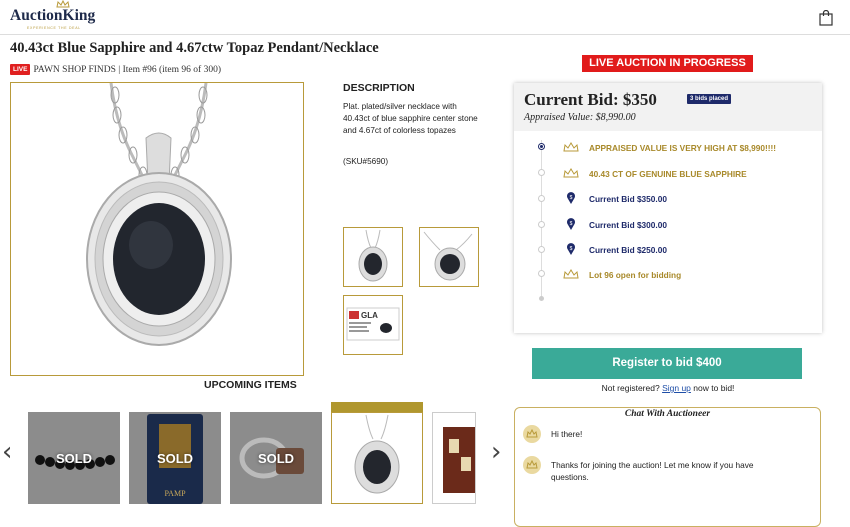  Describe the element at coordinates (667, 63) in the screenshot. I see `live-auction-banner: LIVE AUCTION IN PROGRESS` at that location.